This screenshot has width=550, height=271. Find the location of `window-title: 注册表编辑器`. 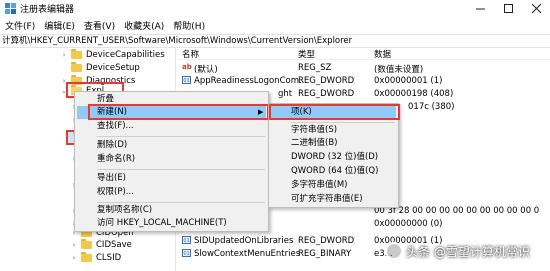

window-title: 注册表编辑器 is located at coordinates (47, 10).